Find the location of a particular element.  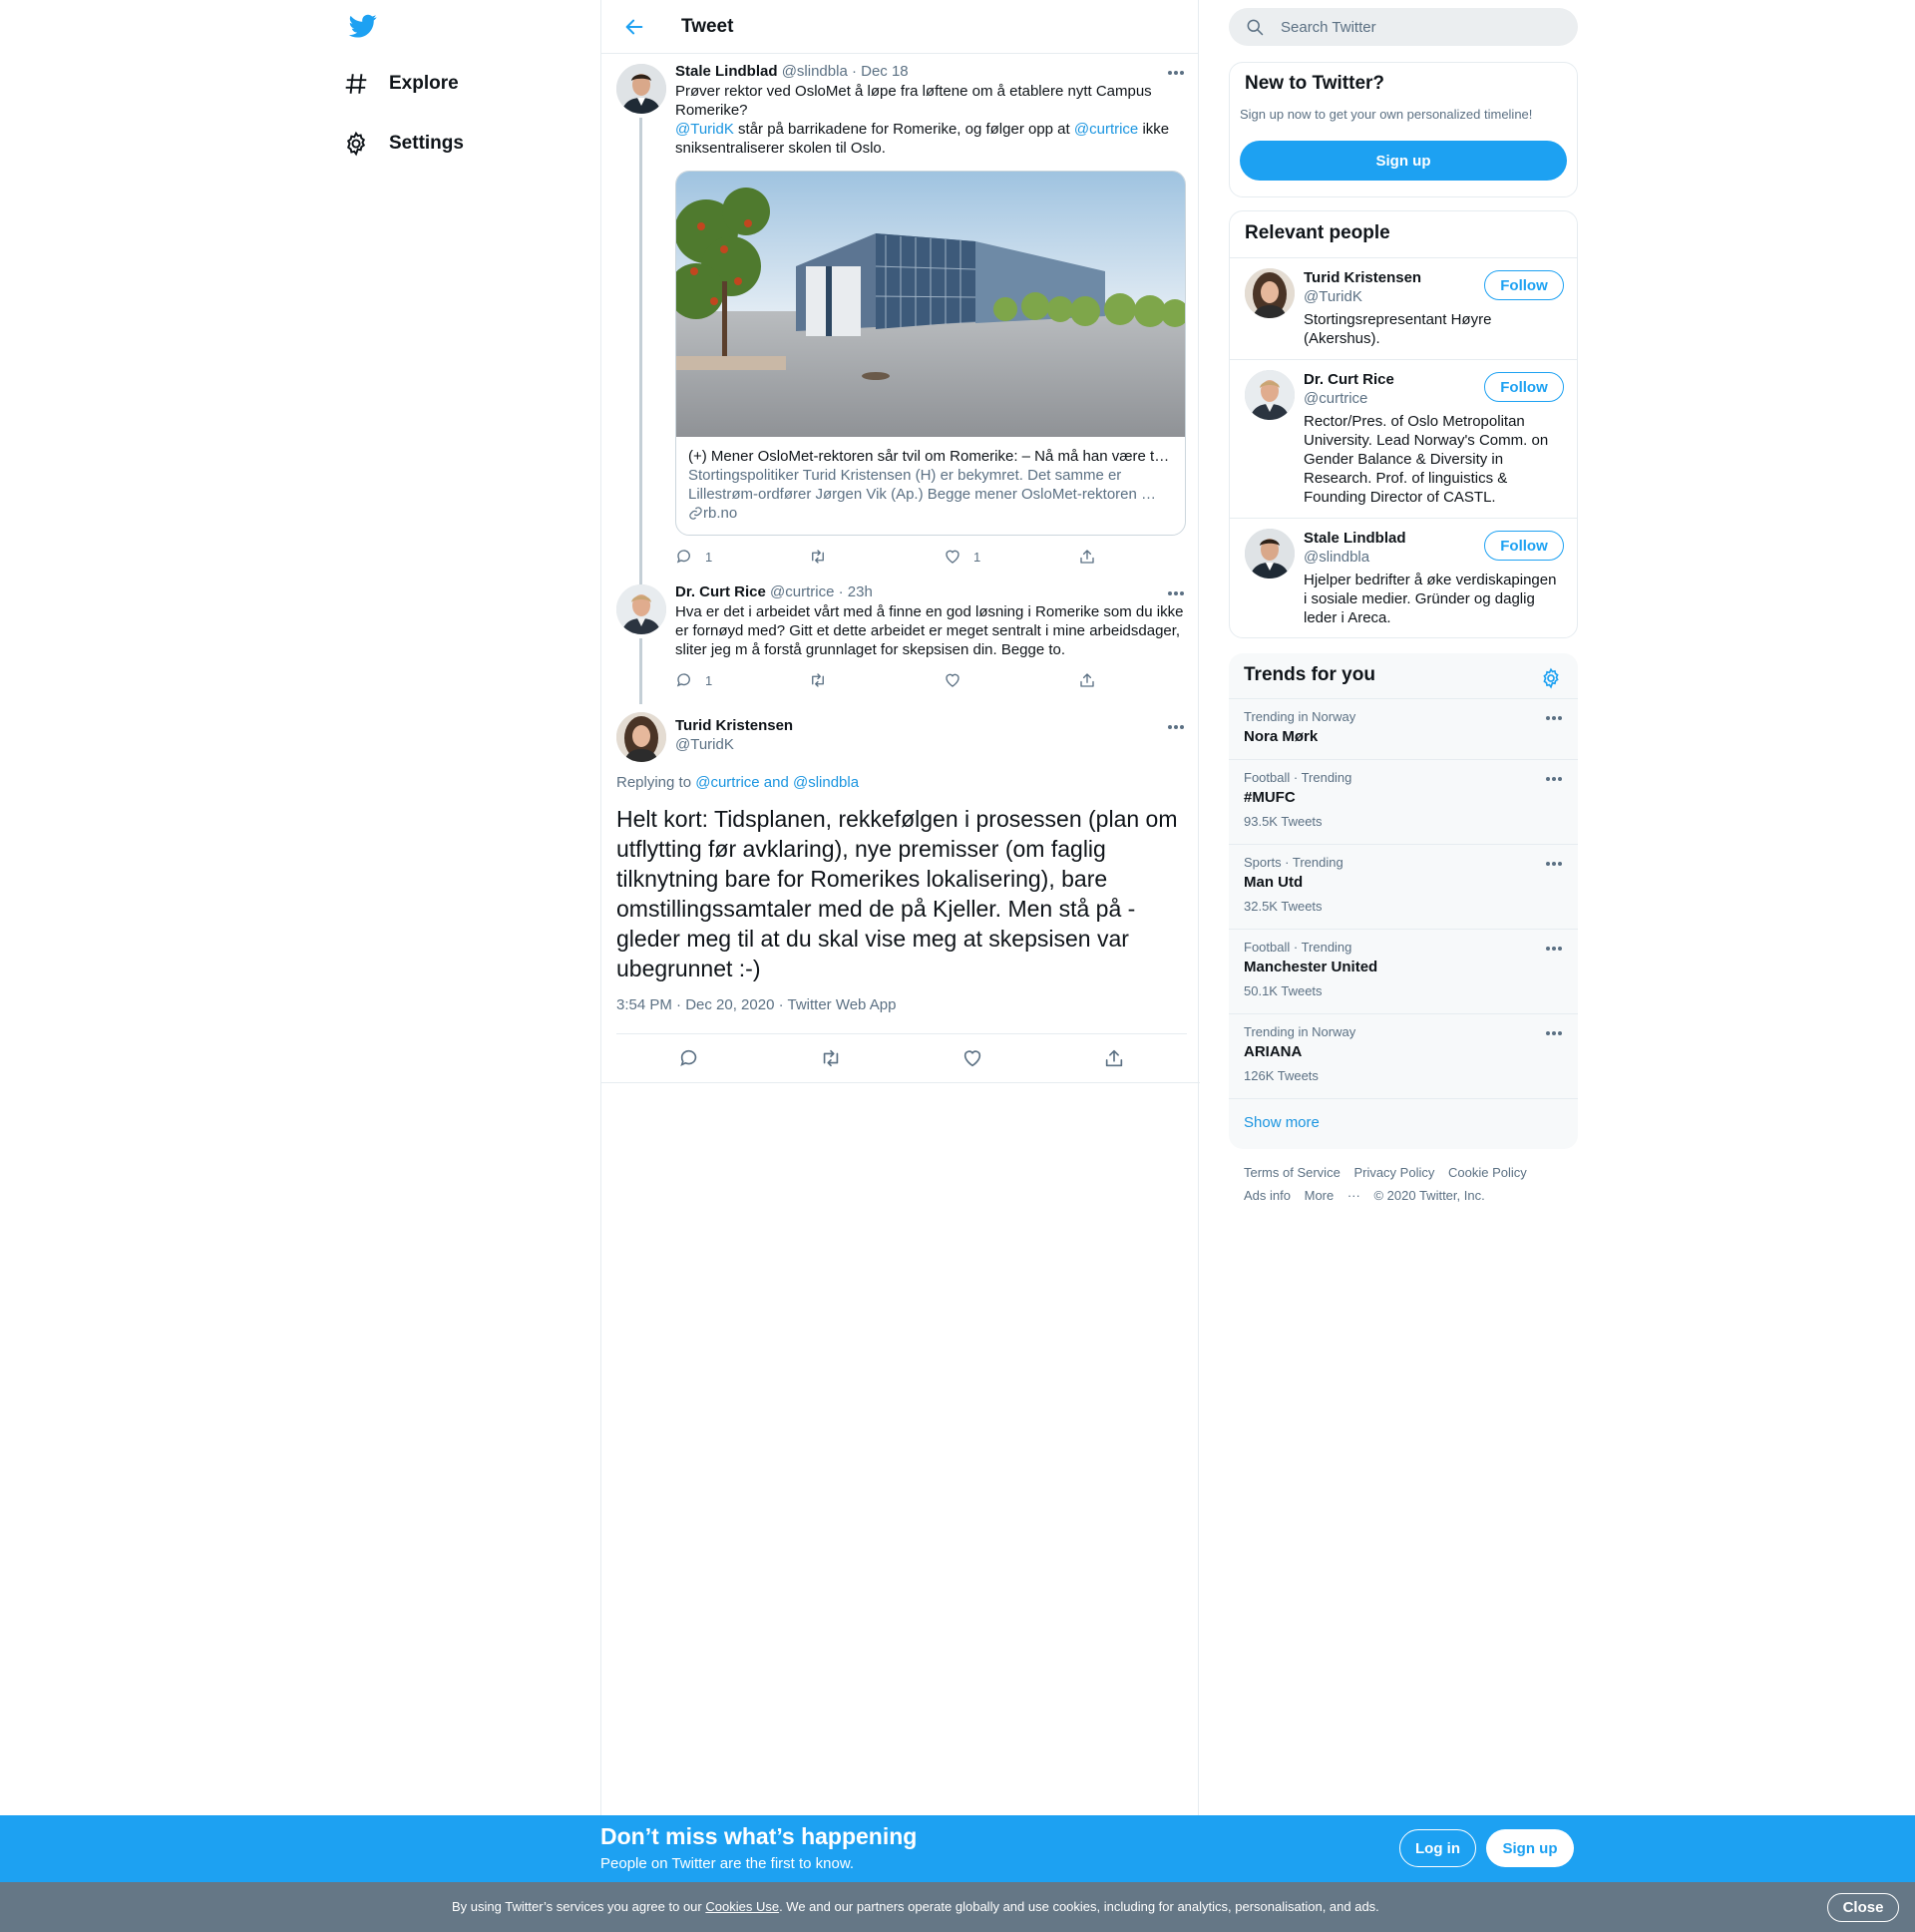

terms-link: Terms of Service is located at coordinates (1292, 1173).